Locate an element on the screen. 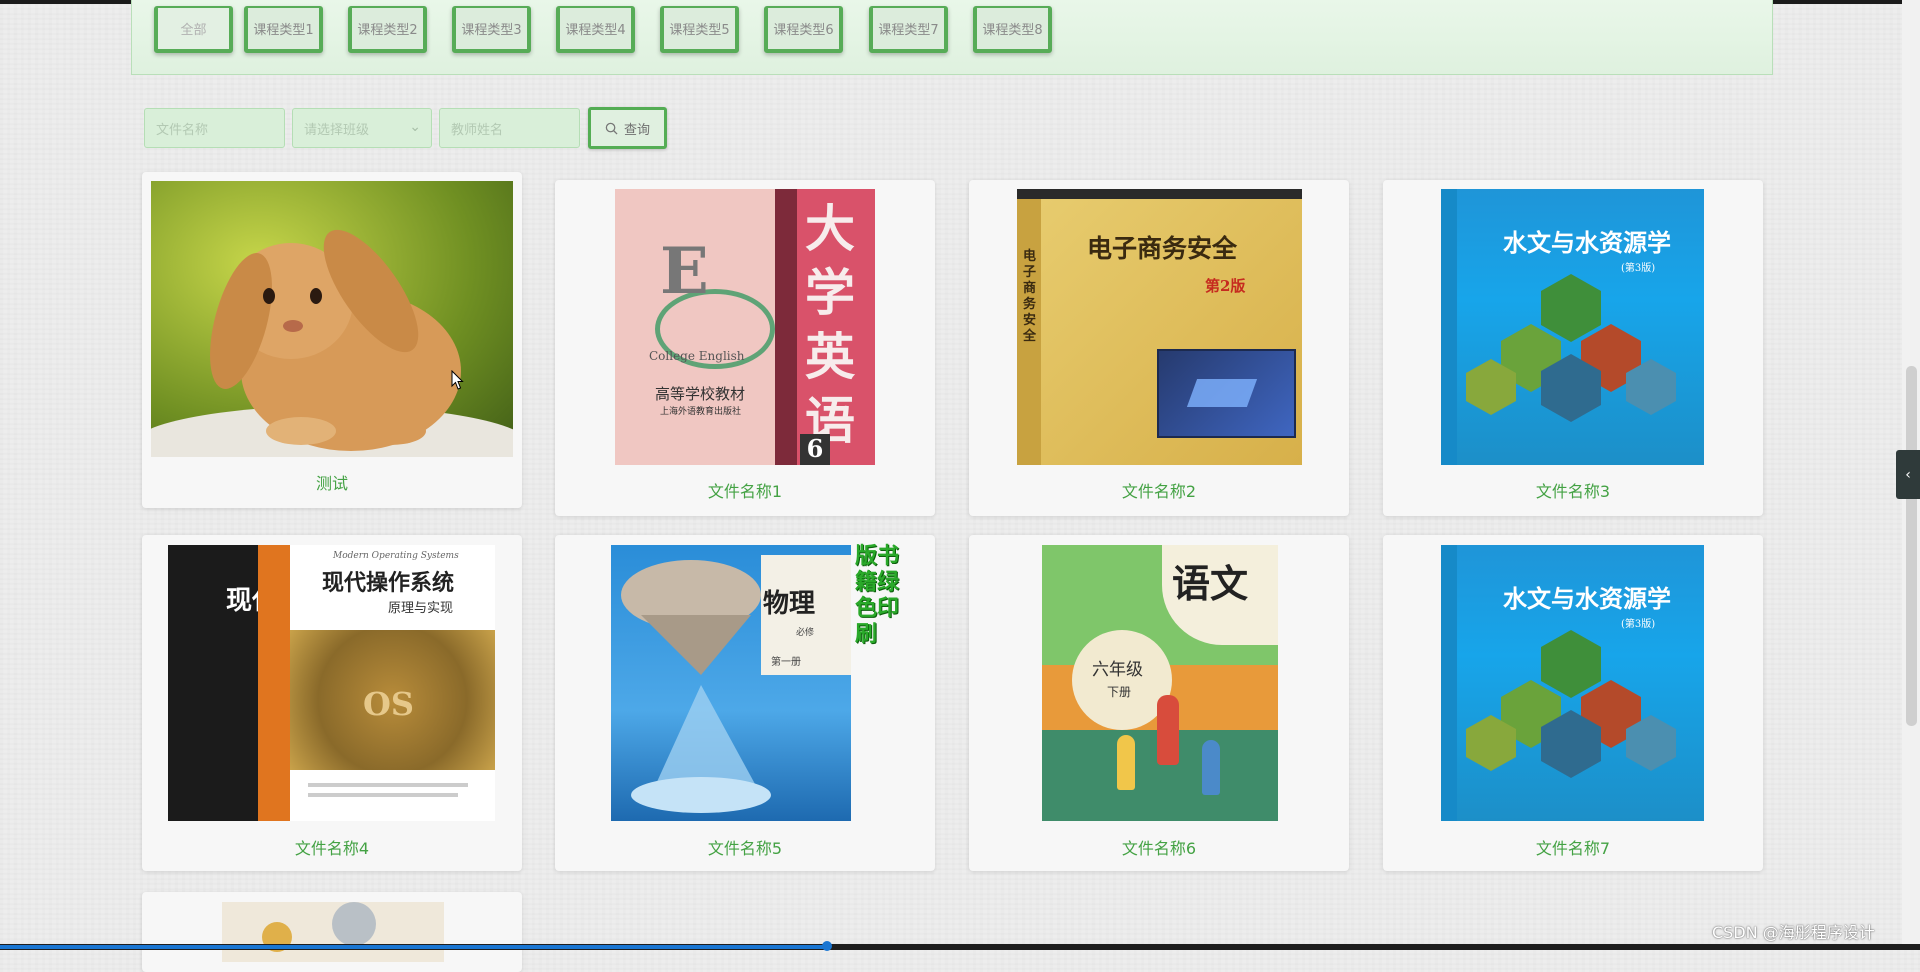 This screenshot has height=972, width=1920. file-card: 水文与水资源学 (第3版) 文件名称7 is located at coordinates (1573, 703).